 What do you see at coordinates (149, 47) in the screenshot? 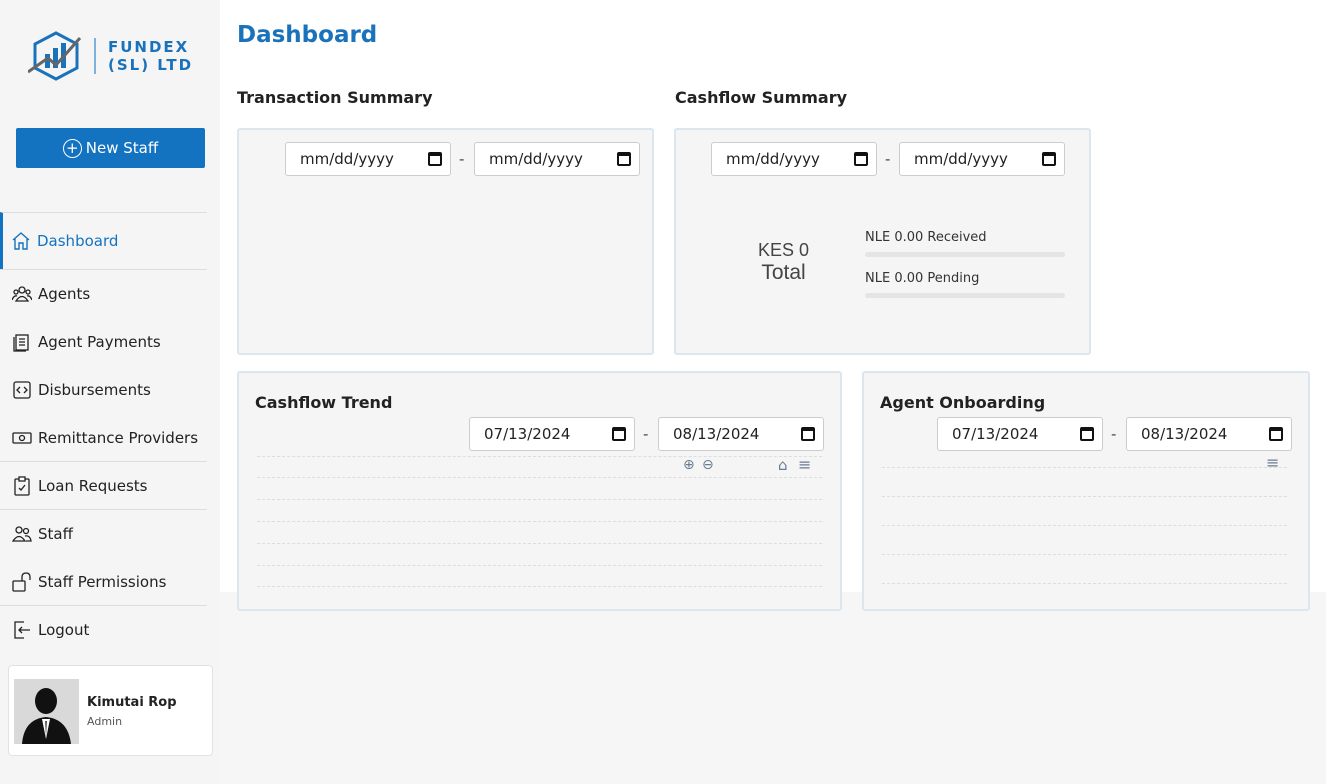
I see `brand-line-1: FUNDEX` at bounding box center [149, 47].